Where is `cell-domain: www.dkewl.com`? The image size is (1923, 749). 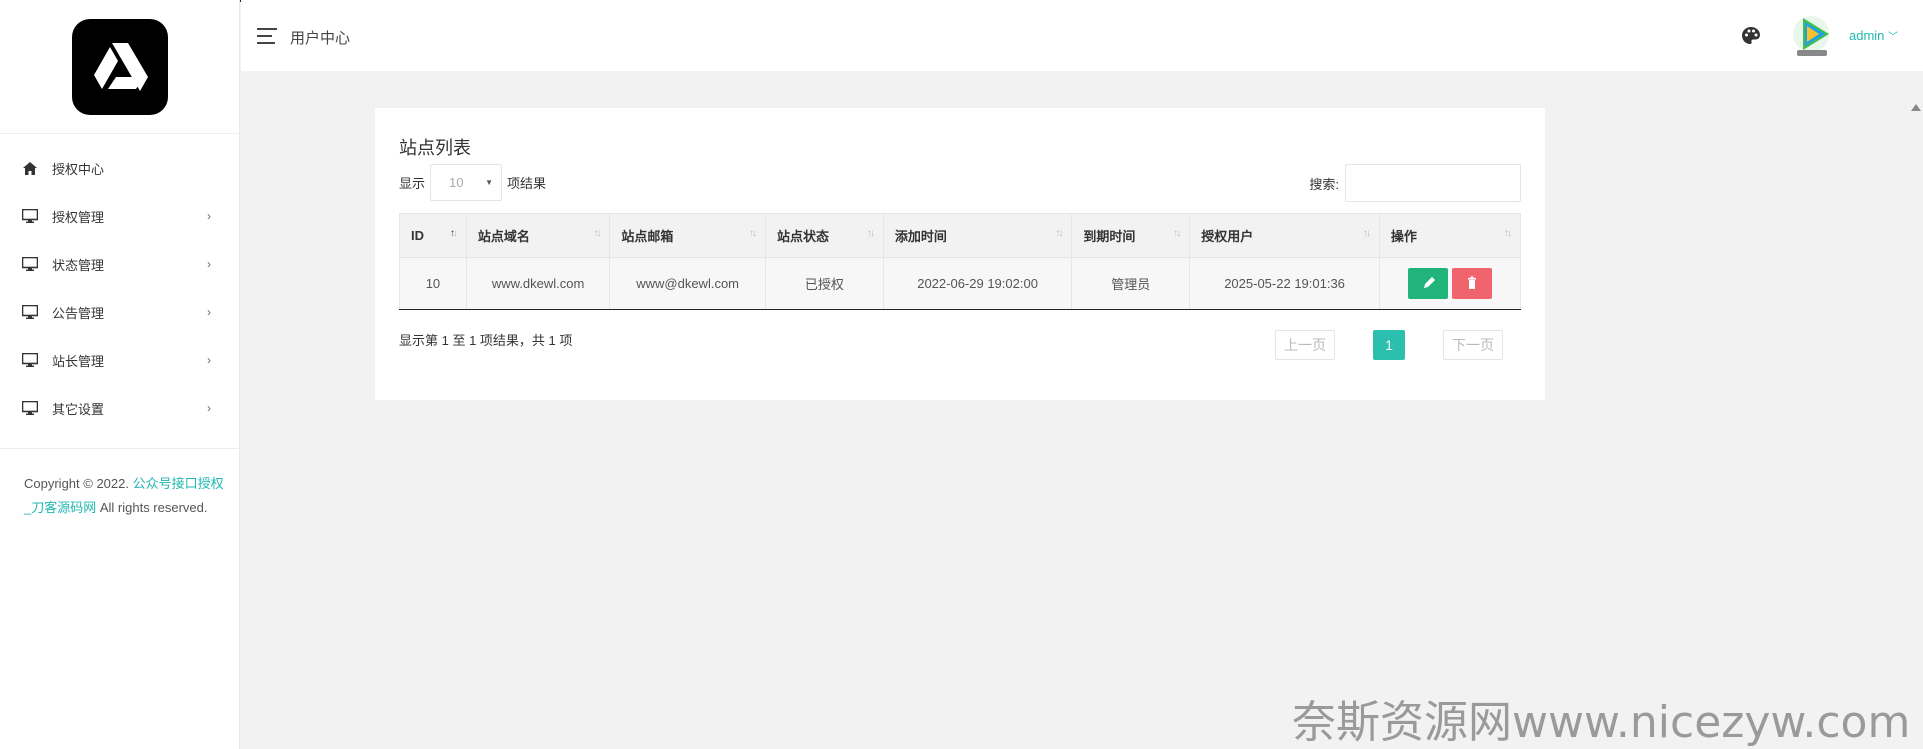
cell-domain: www.dkewl.com is located at coordinates (538, 283).